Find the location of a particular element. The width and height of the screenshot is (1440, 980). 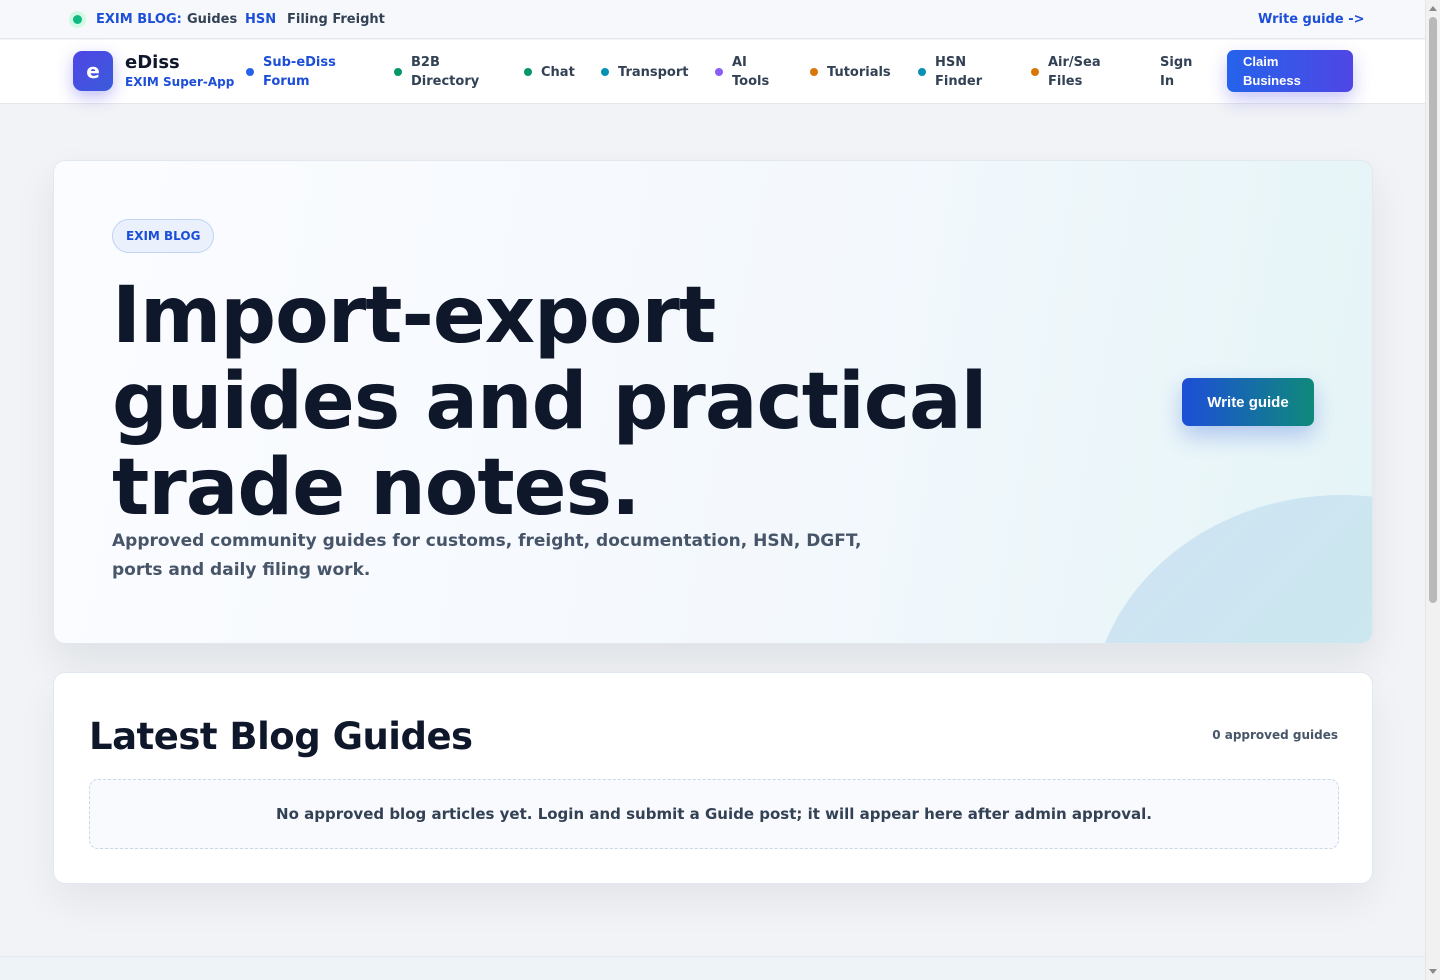

sign-in-link: Sign In is located at coordinates (1182, 72).